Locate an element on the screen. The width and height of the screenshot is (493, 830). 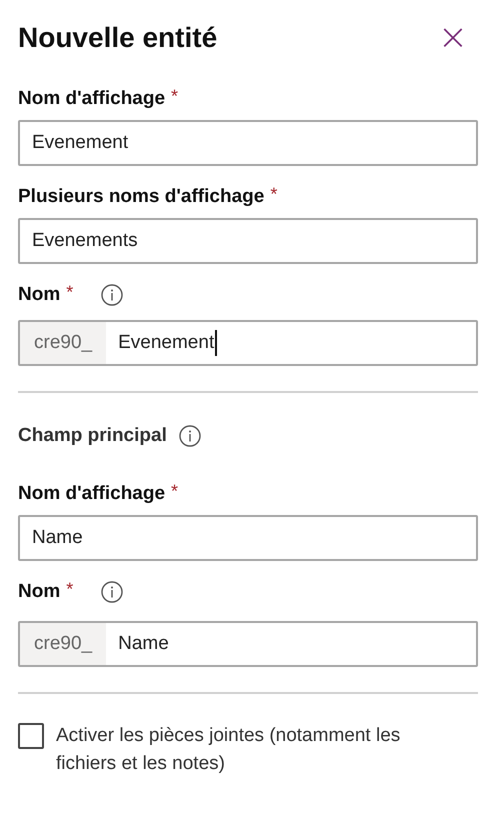
panel-title: Nouvelle entité is located at coordinates (118, 38).